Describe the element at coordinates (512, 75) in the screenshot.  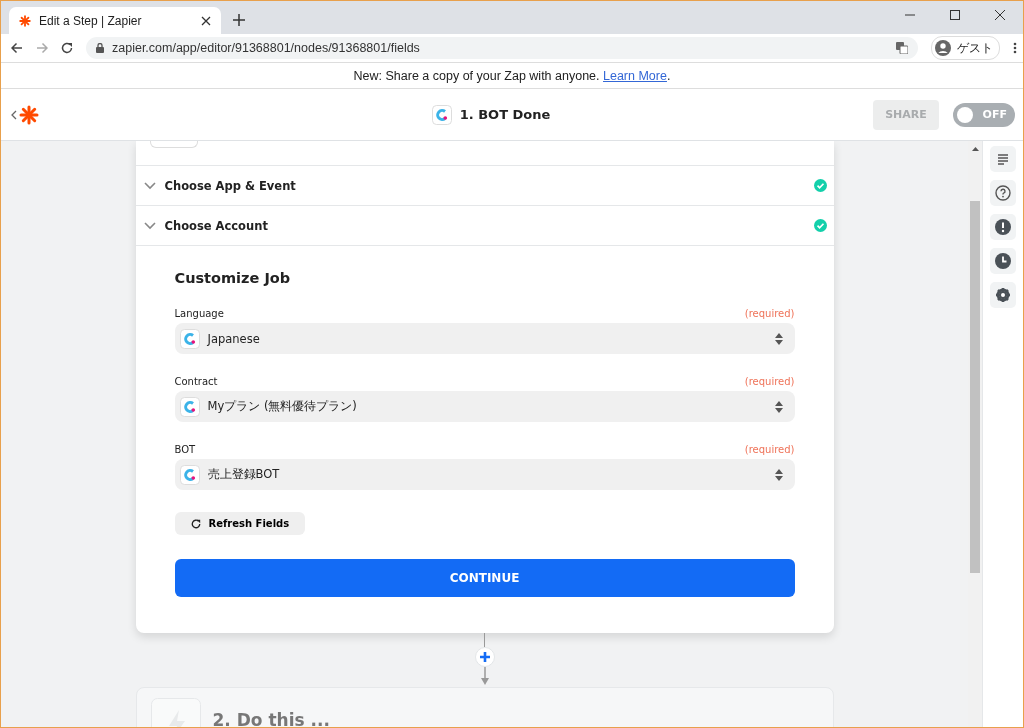
I see `announcement-text: New: Share a copy of your Zap with anyone. Learn More.` at that location.